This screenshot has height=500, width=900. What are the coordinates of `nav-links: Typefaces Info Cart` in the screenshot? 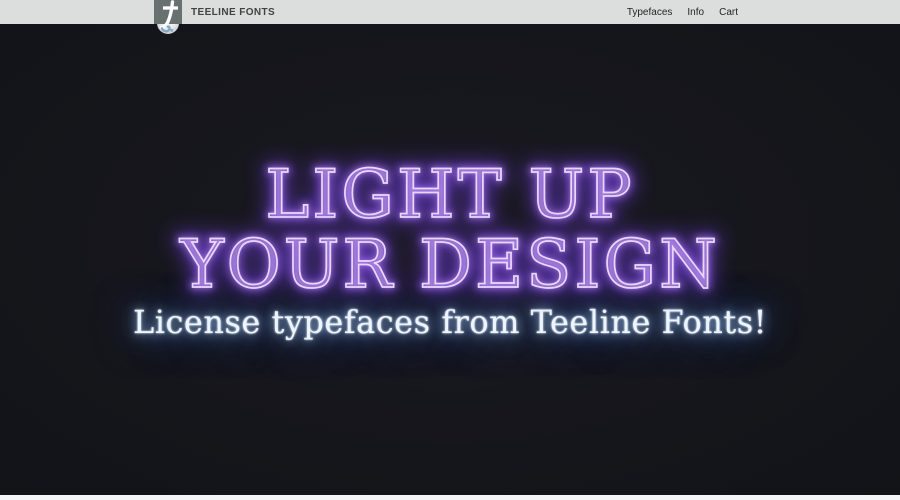 It's located at (686, 12).